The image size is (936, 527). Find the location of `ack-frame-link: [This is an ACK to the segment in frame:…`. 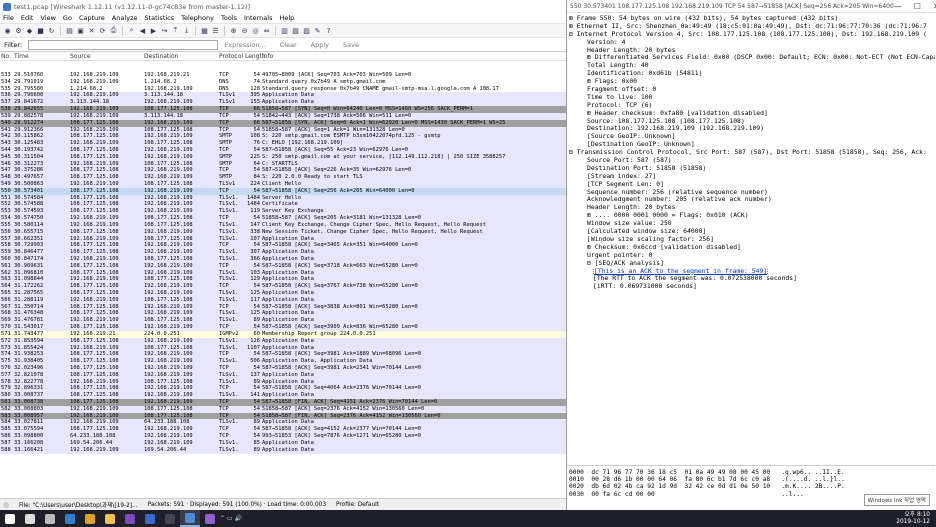

ack-frame-link: [This is an ACK to the segment in frame:… is located at coordinates (681, 271).